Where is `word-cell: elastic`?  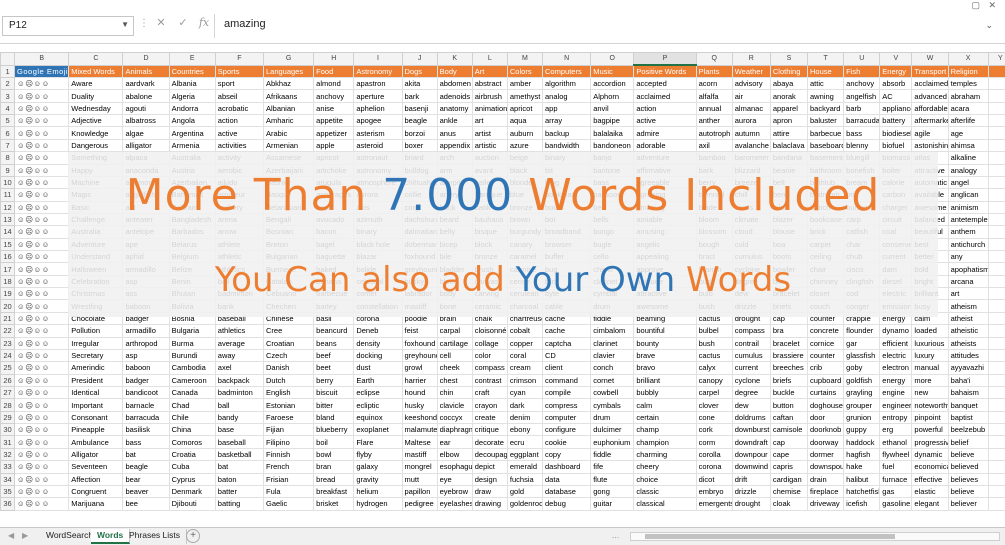
word-cell: elastic is located at coordinates (930, 491).